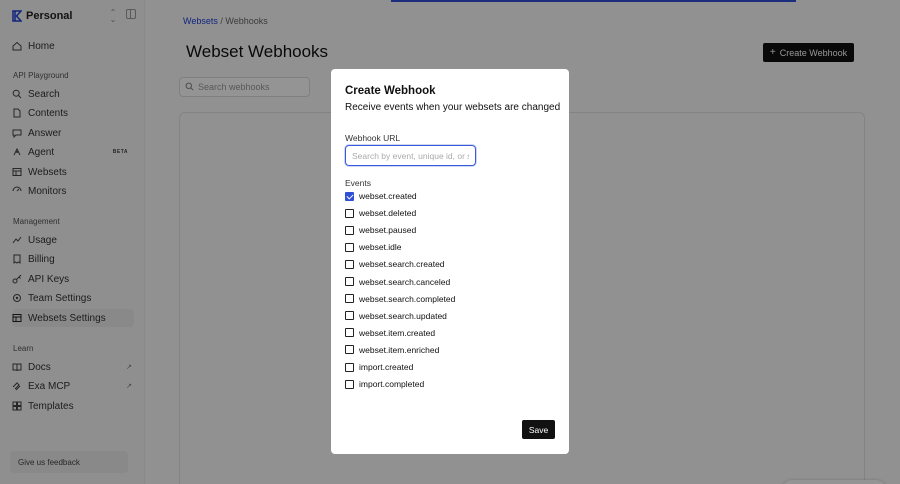 This screenshot has width=900, height=484. I want to click on event-option-label: webset.search.created, so click(402, 264).